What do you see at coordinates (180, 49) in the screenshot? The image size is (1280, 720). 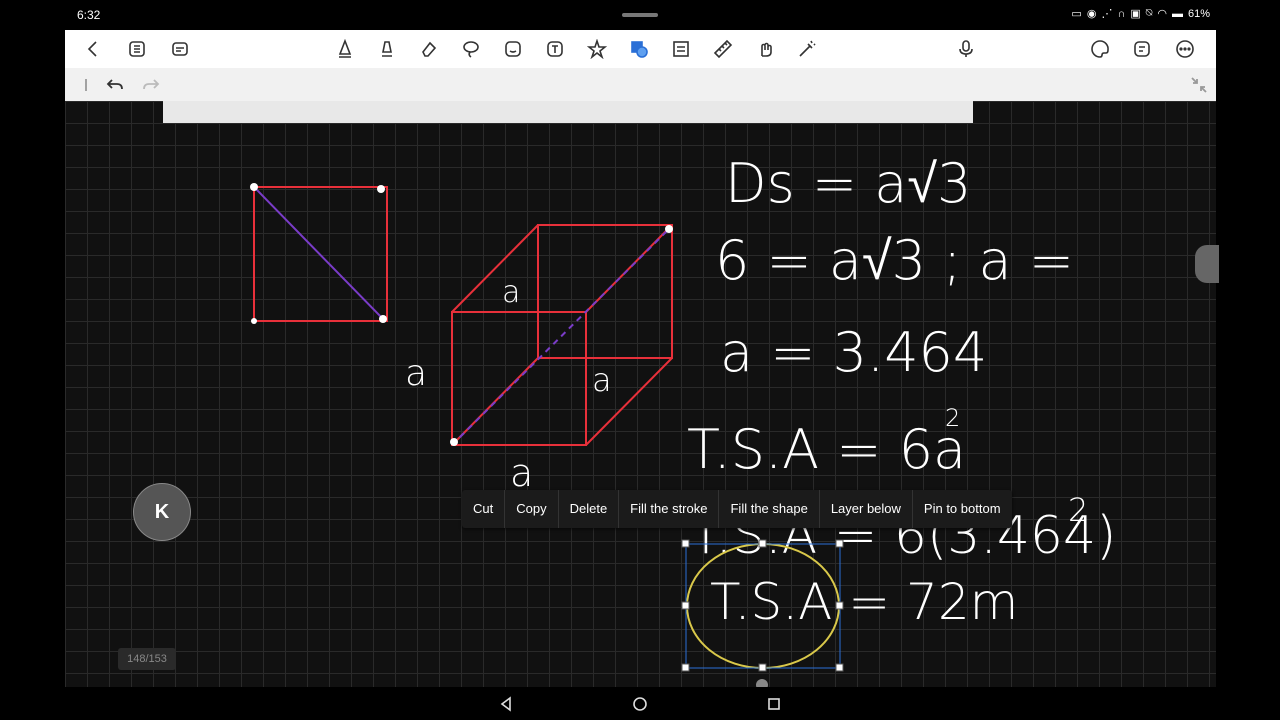 I see `menu-icon` at bounding box center [180, 49].